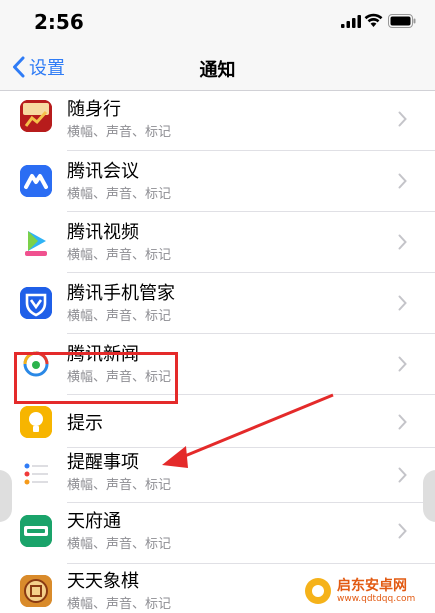  I want to click on screen-edge-right, so click(429, 496).